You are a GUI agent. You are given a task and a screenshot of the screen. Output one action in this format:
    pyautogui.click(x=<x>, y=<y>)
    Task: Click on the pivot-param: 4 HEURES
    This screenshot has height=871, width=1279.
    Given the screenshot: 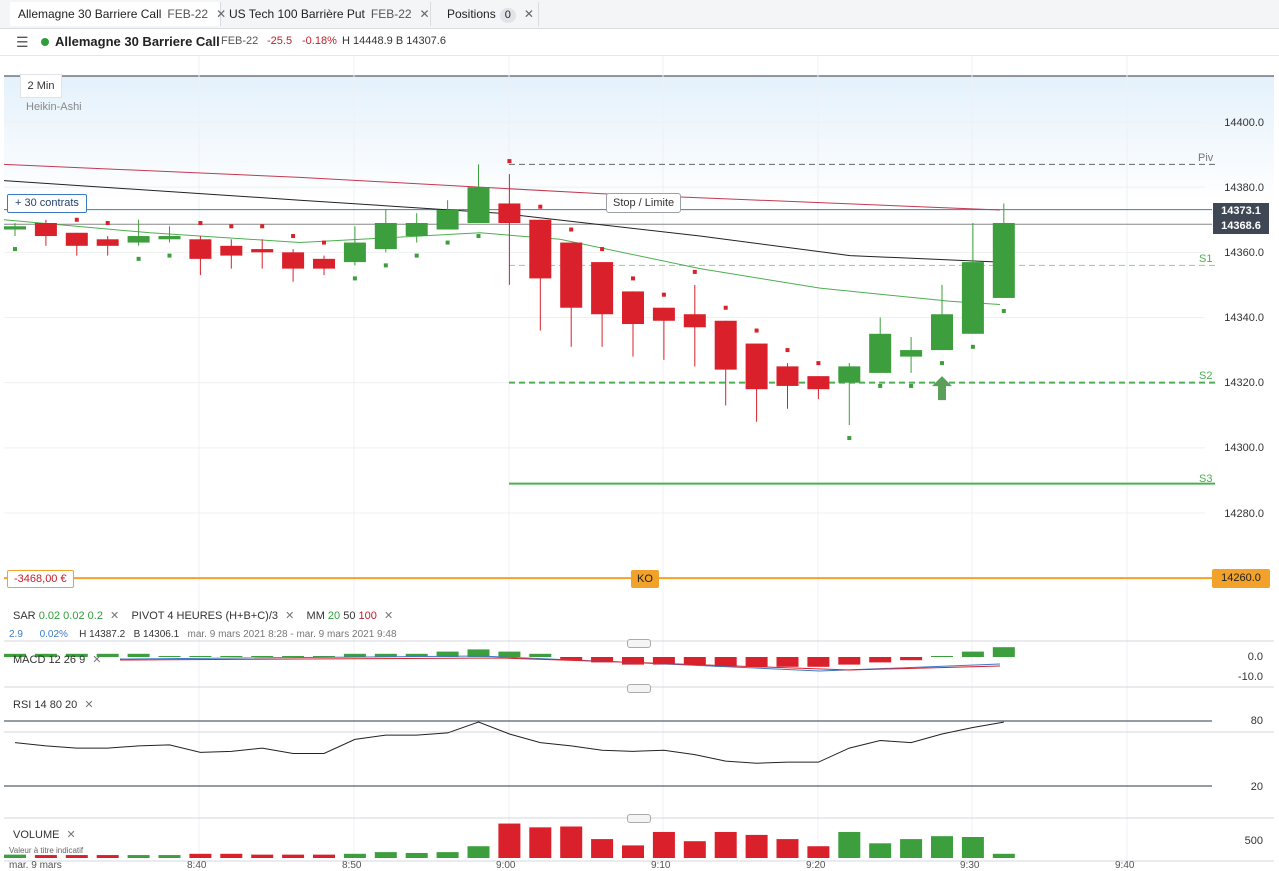 What is the action you would take?
    pyautogui.click(x=195, y=616)
    